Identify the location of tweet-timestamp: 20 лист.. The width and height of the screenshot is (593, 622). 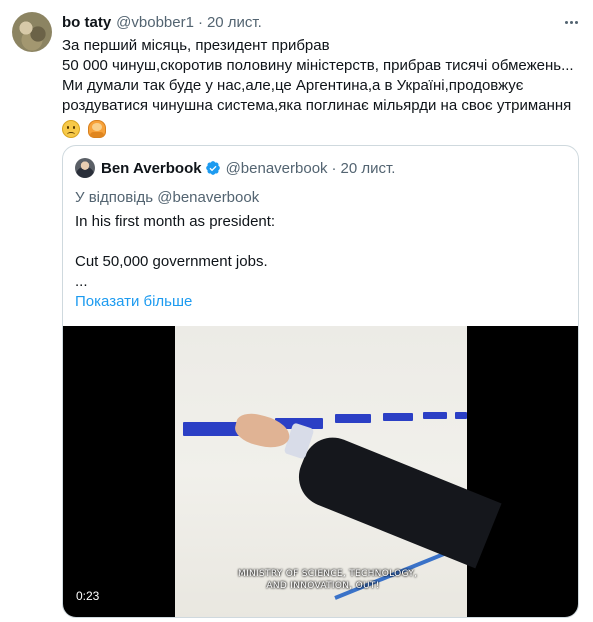
(234, 22).